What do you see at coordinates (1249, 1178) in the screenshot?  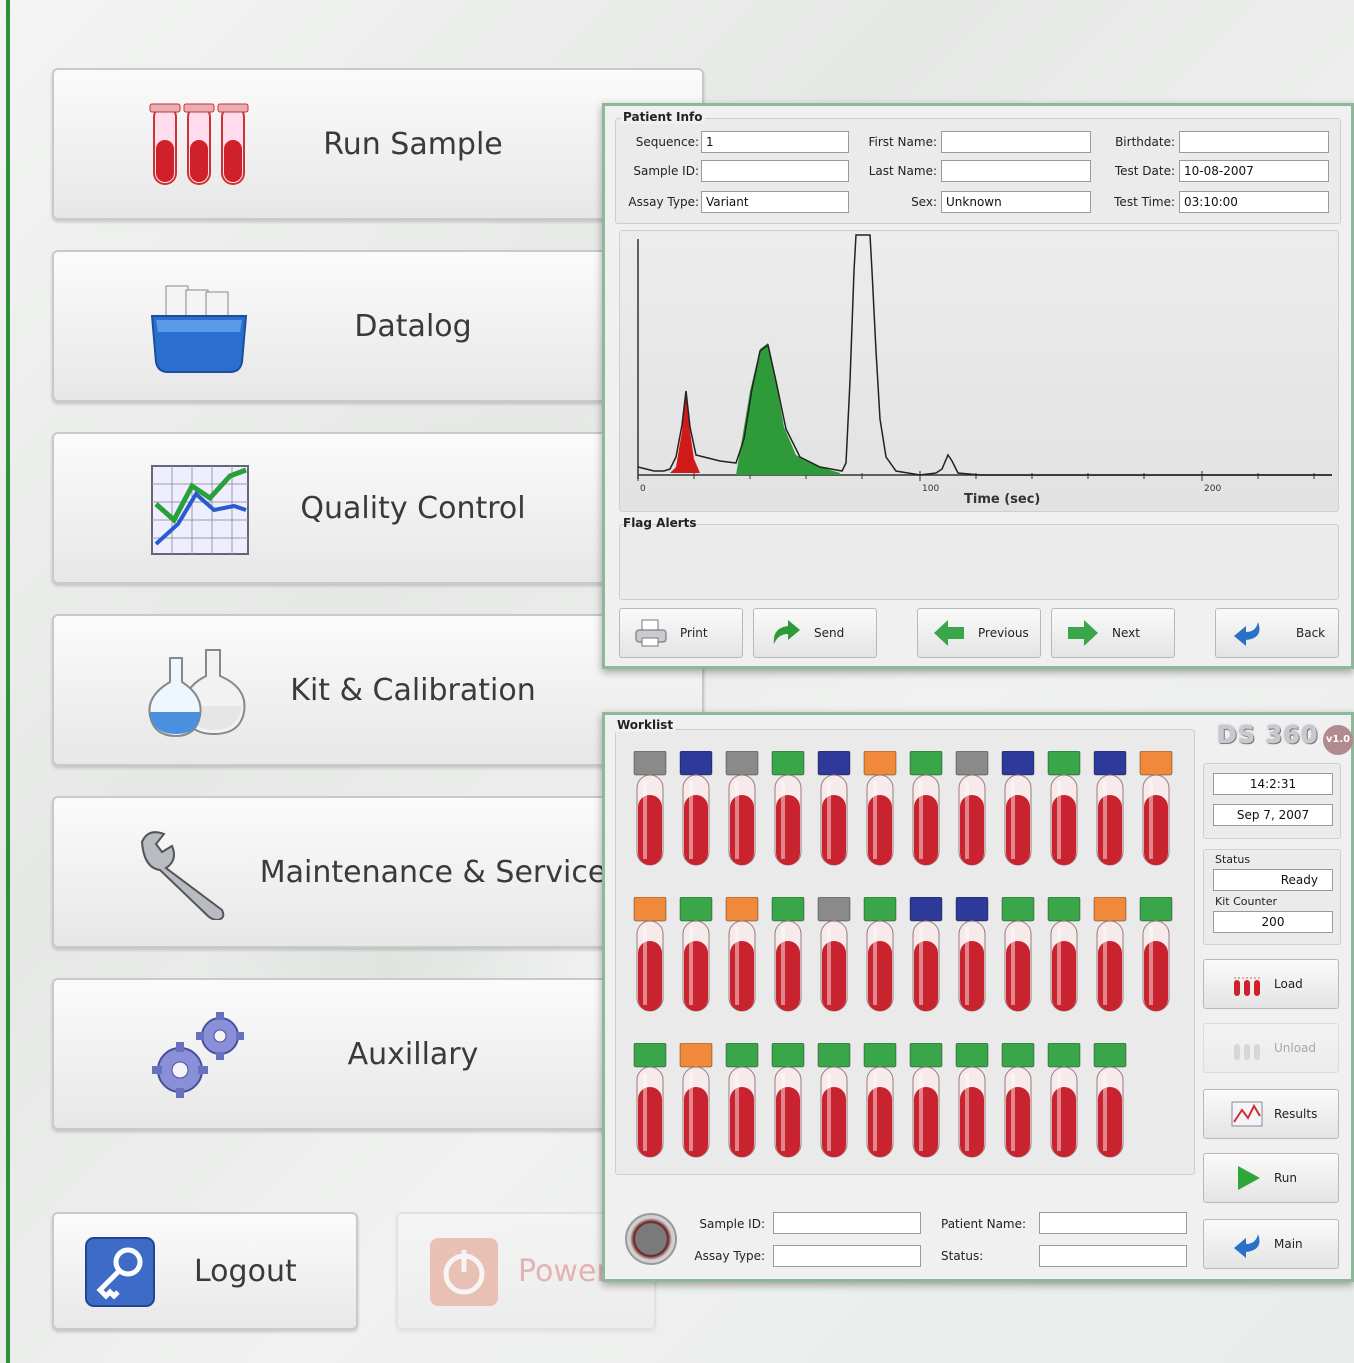 I see `play-icon` at bounding box center [1249, 1178].